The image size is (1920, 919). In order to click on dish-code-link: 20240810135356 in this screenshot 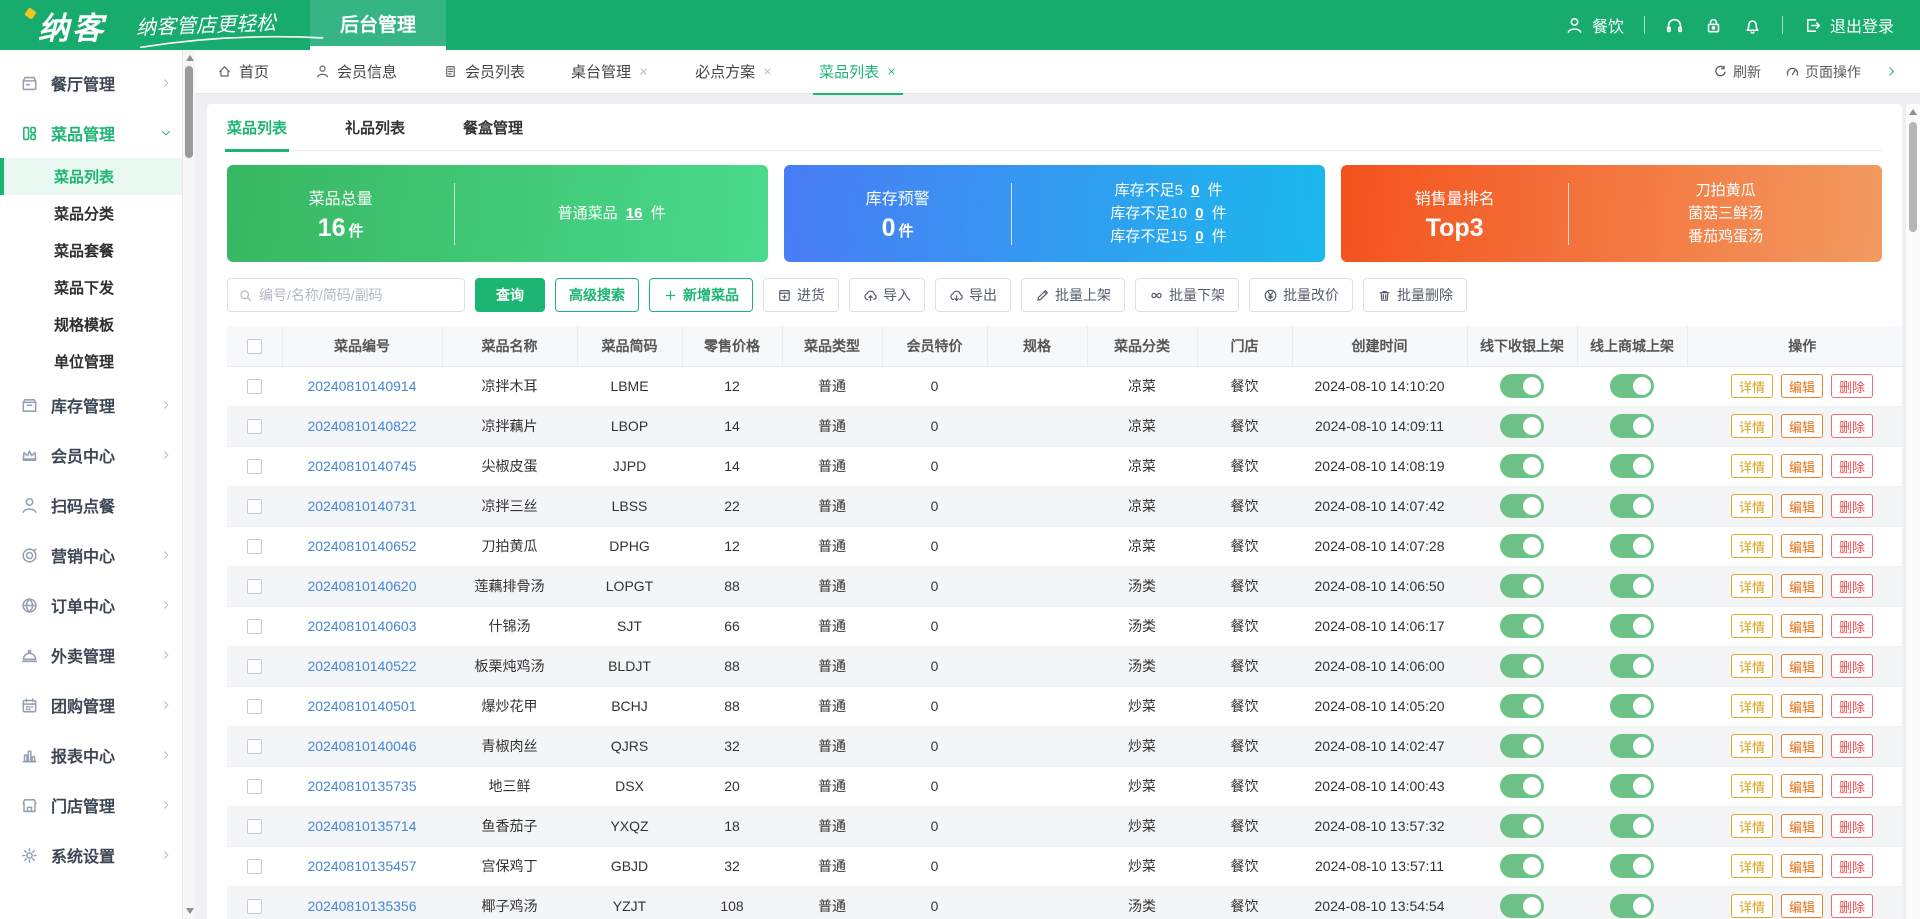, I will do `click(361, 906)`.